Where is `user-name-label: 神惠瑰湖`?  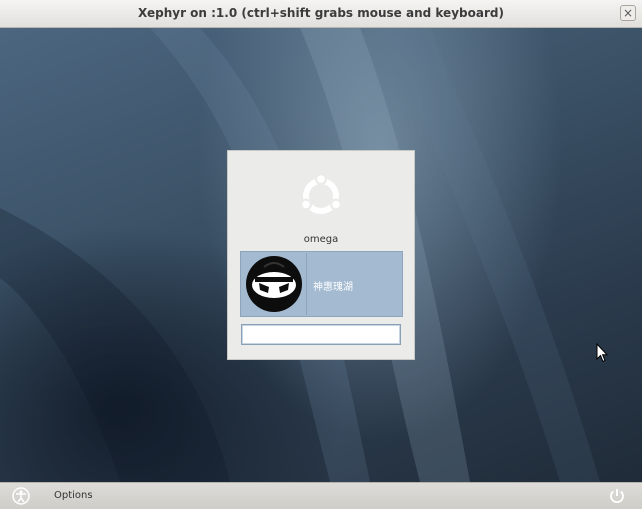 user-name-label: 神惠瑰湖 is located at coordinates (333, 287).